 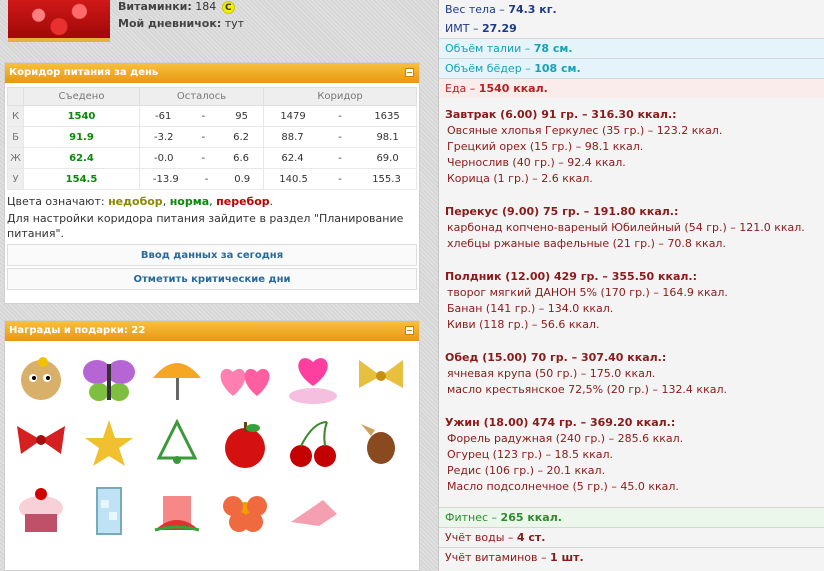 What do you see at coordinates (81, 96) in the screenshot?
I see `header-eaten: Съедено` at bounding box center [81, 96].